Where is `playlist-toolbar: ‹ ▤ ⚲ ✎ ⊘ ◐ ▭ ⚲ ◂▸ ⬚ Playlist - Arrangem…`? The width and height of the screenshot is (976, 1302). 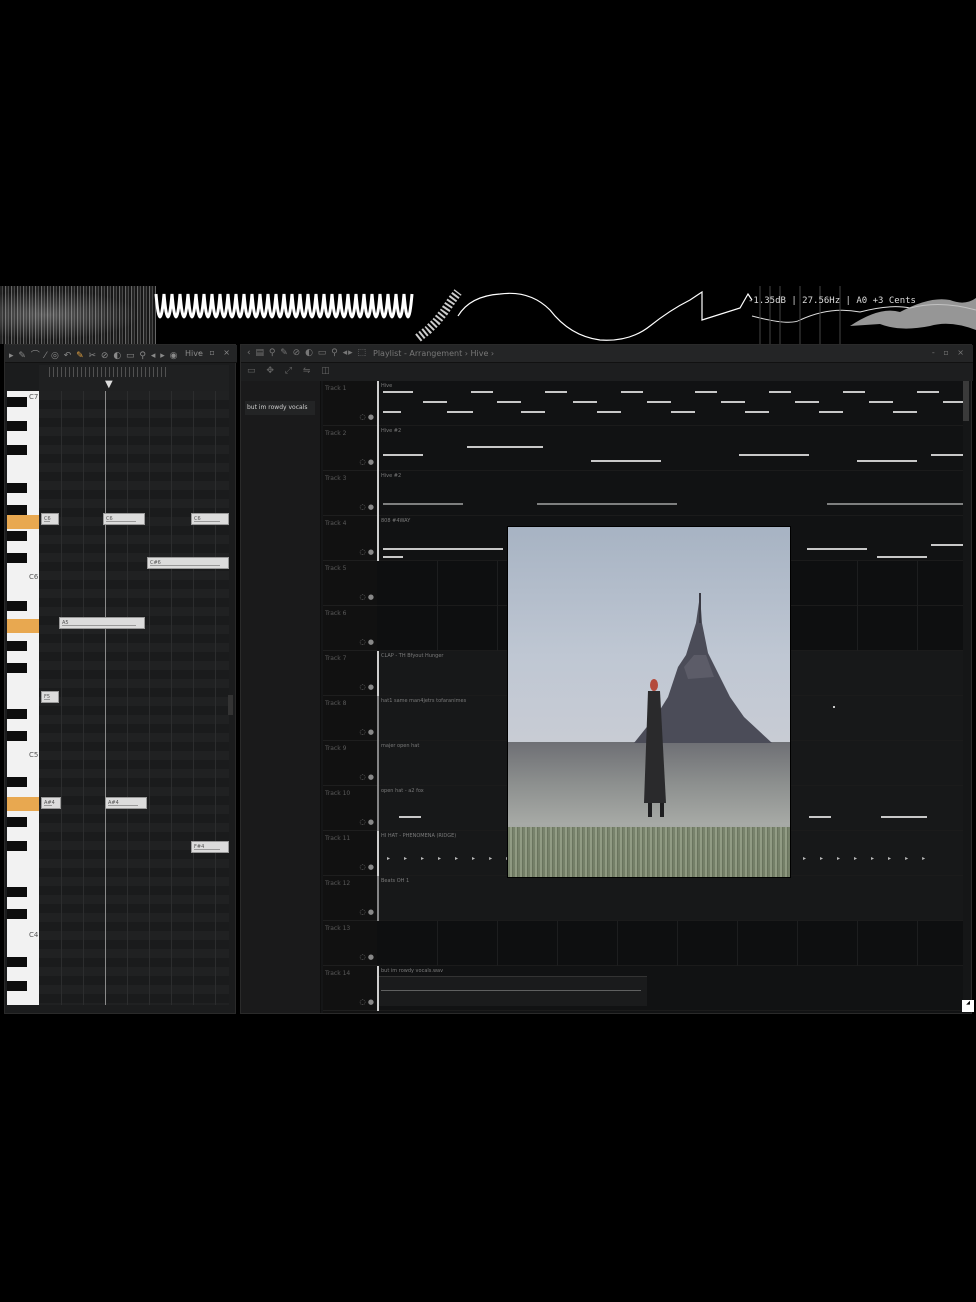 playlist-toolbar: ‹ ▤ ⚲ ✎ ⊘ ◐ ▭ ⚲ ◂▸ ⬚ Playlist - Arrangem… is located at coordinates (607, 354).